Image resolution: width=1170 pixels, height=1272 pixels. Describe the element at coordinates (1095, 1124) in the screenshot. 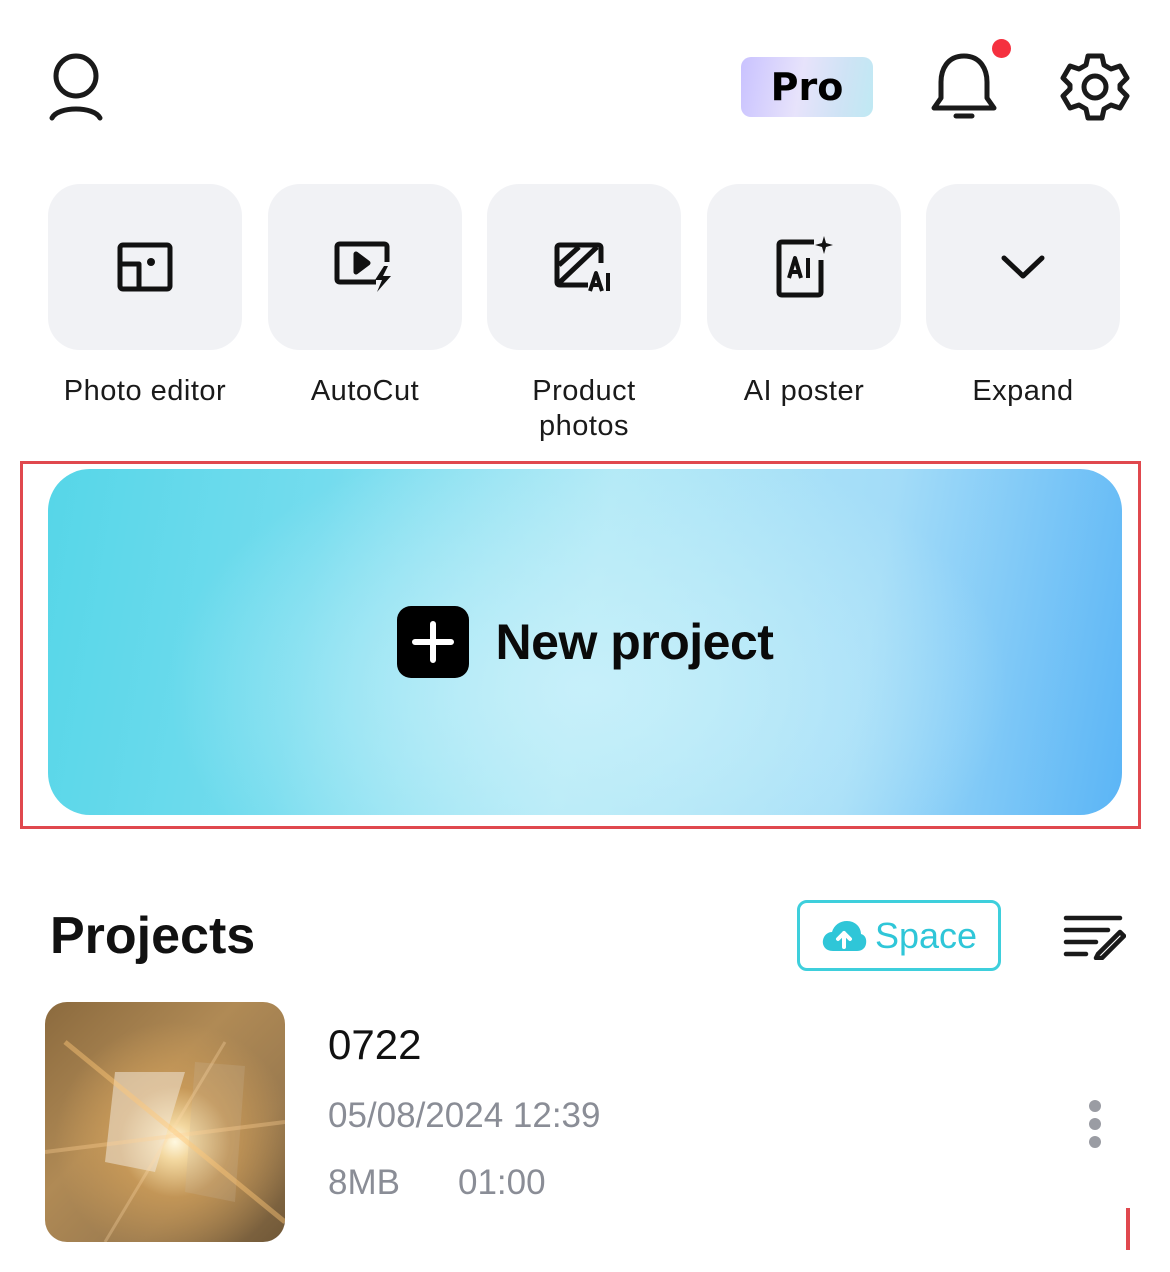

I see `more-options-icon` at that location.